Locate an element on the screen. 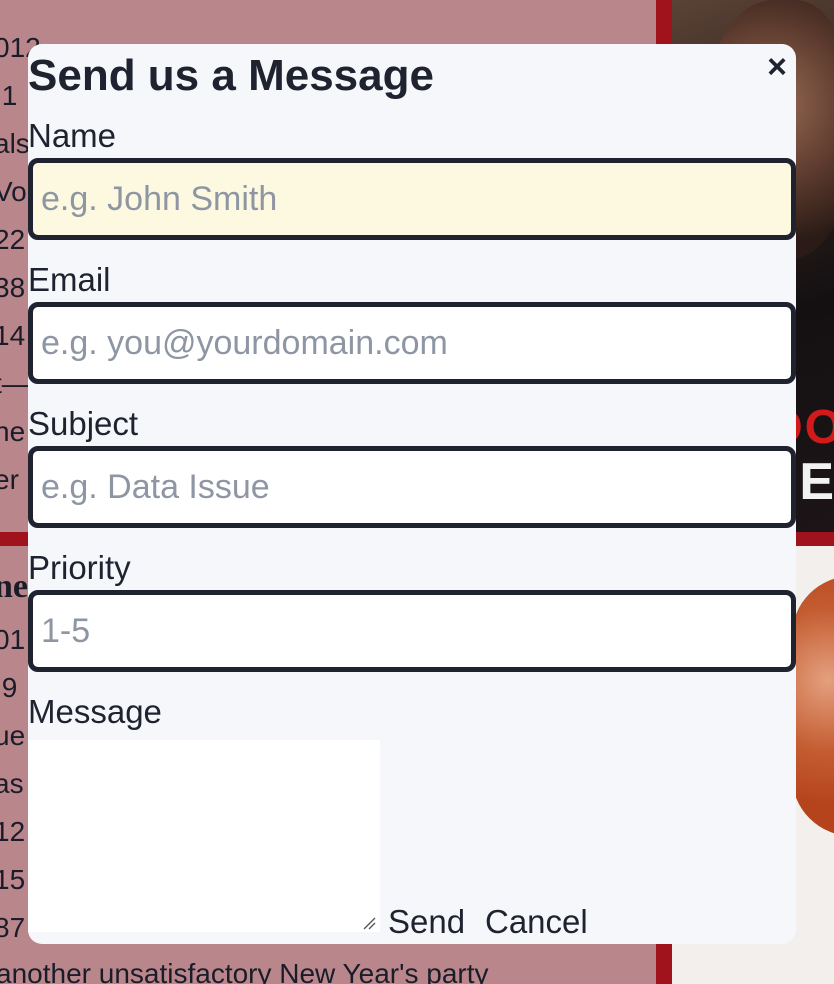 This screenshot has width=834, height=984. bg-text-line: er is located at coordinates (9, 479).